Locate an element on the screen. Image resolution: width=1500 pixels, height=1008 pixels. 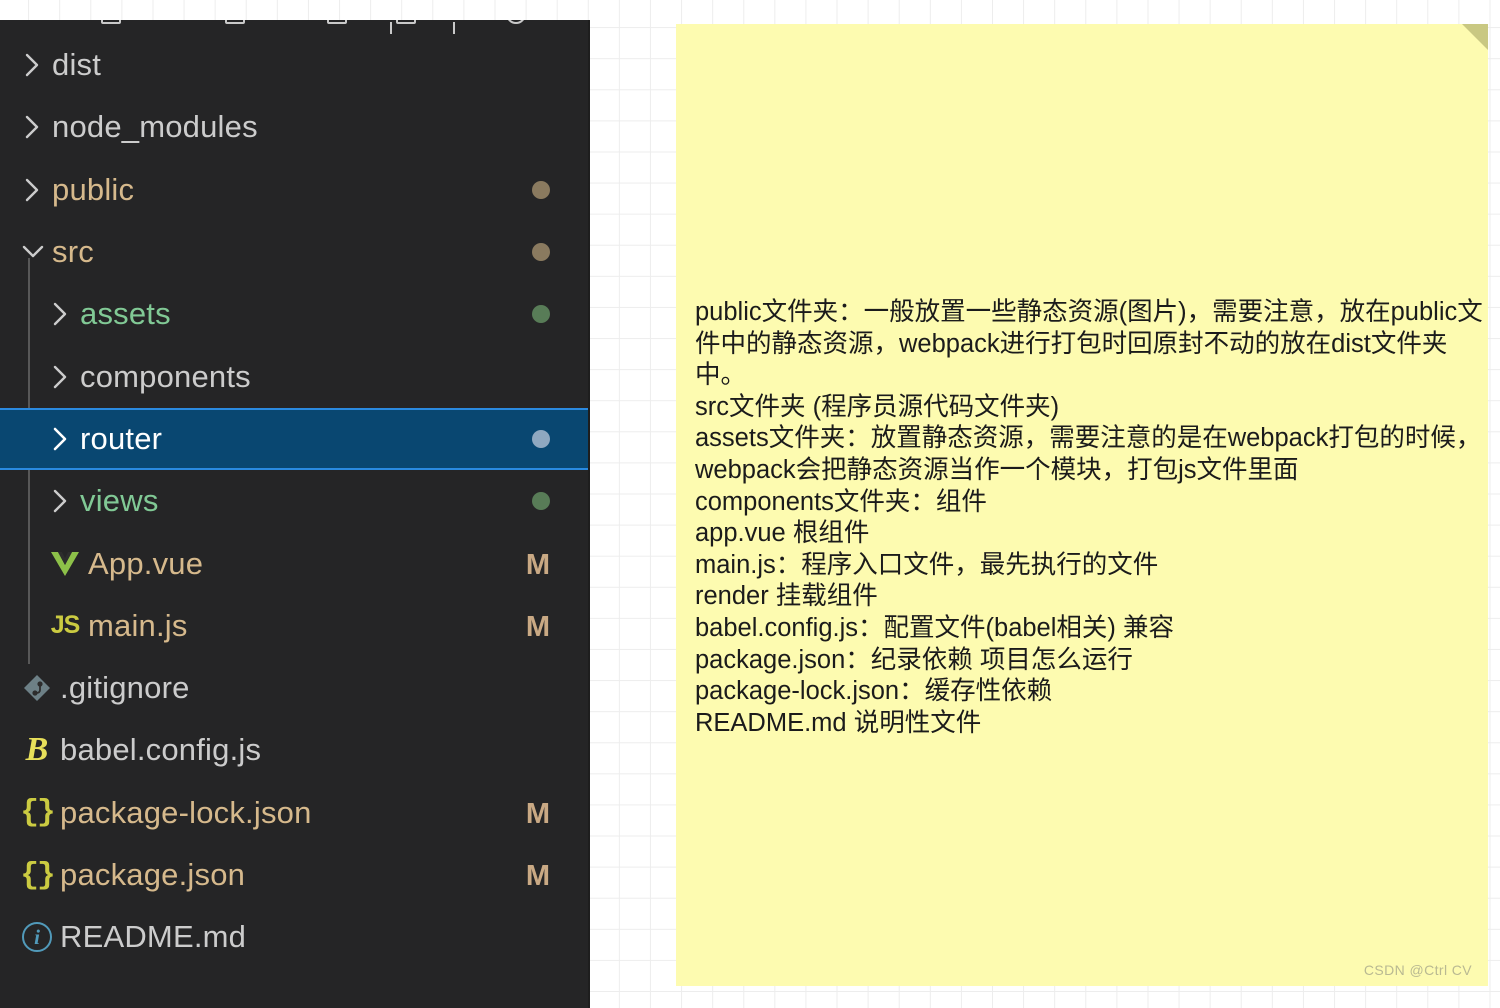
tree-row-label: .gitignore is located at coordinates (125, 688).